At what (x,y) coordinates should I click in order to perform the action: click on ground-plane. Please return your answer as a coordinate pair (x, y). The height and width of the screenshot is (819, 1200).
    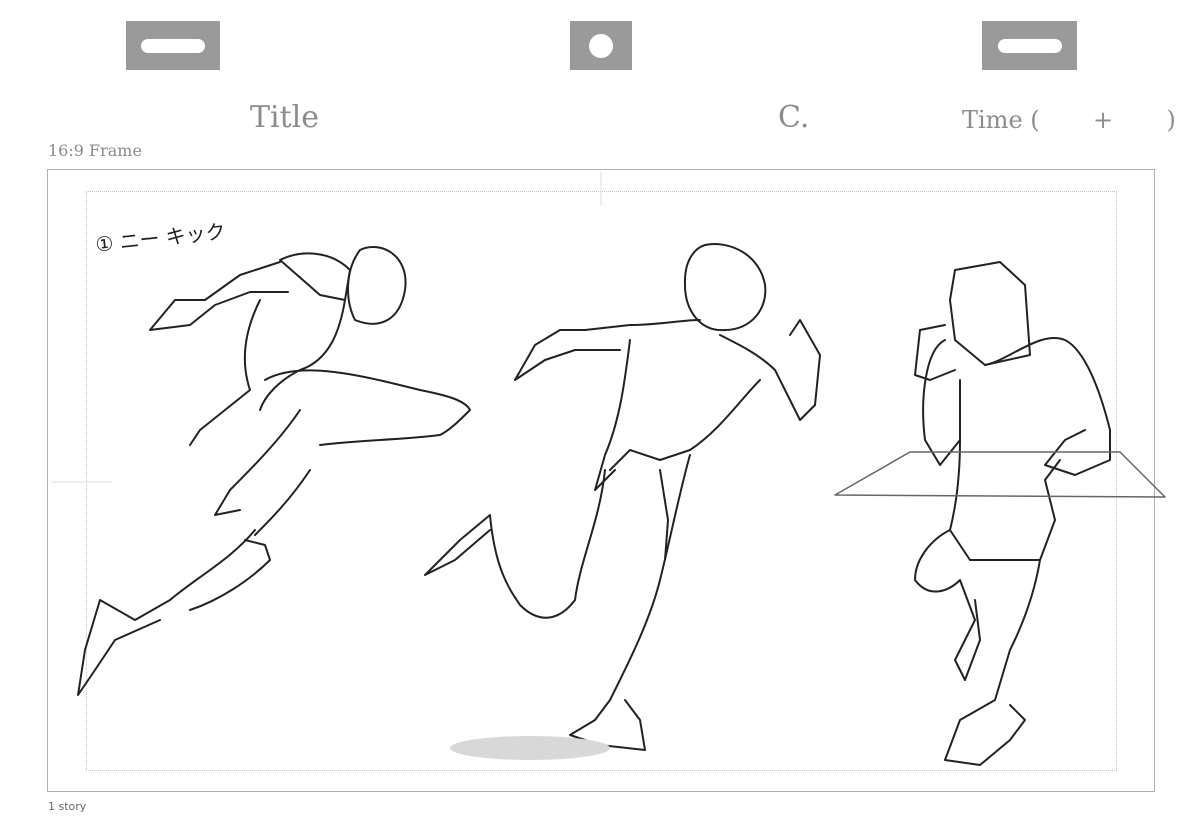
    Looking at the image, I should click on (1000, 474).